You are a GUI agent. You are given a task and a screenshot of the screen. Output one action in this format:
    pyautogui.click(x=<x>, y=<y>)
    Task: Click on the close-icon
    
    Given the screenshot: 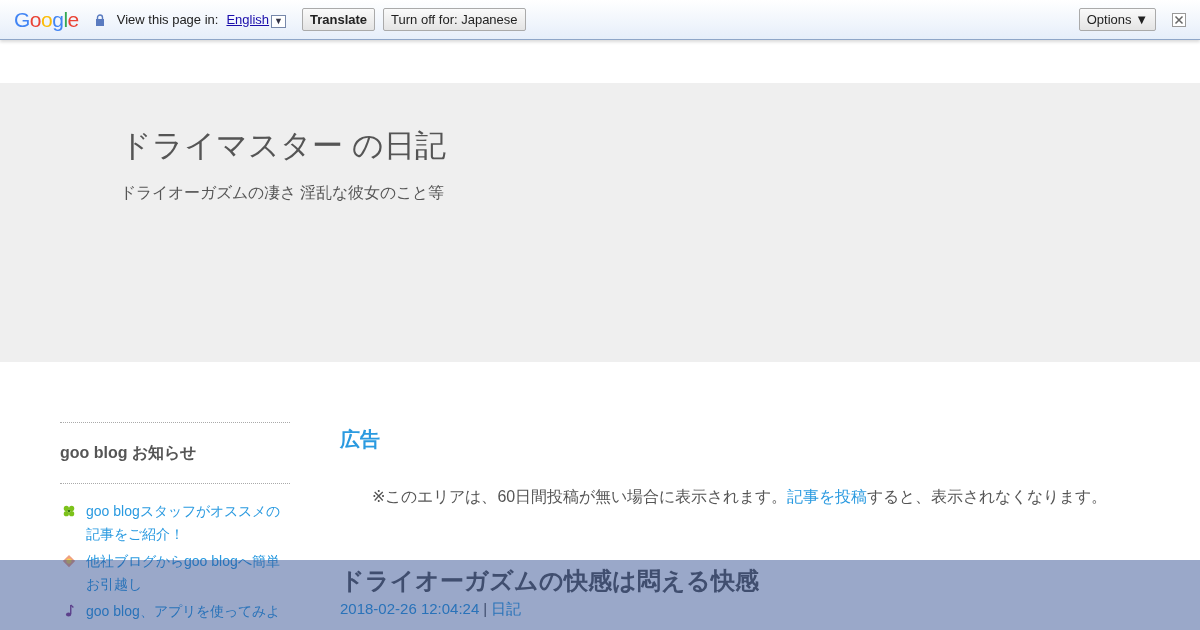 What is the action you would take?
    pyautogui.click(x=1179, y=19)
    